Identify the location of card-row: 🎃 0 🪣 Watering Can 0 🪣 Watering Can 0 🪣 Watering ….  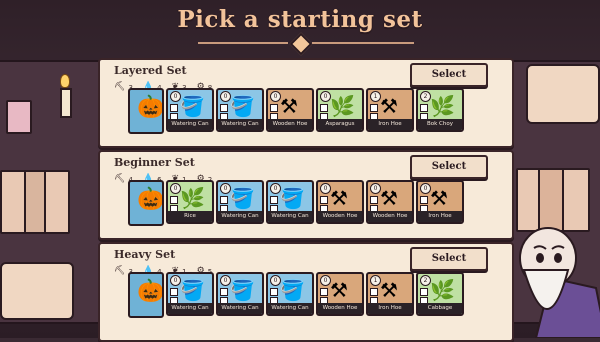
(296, 295).